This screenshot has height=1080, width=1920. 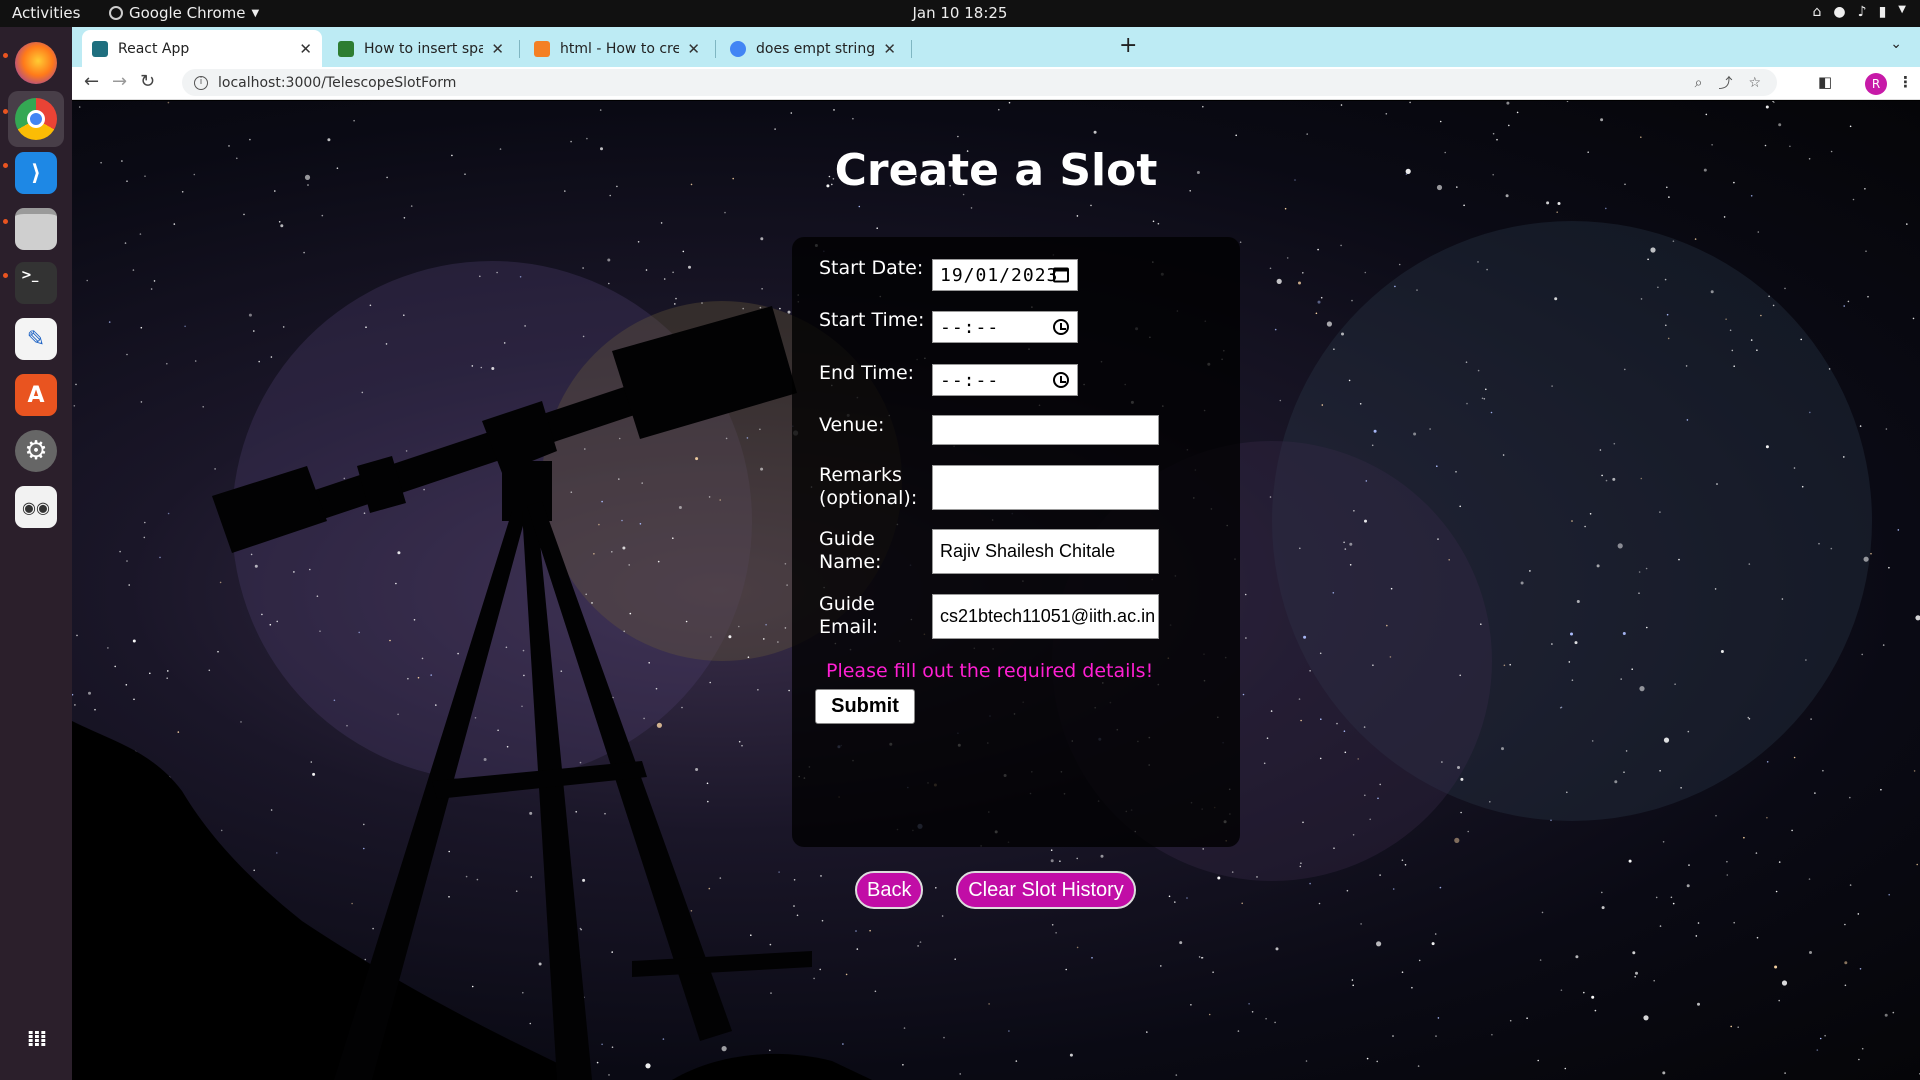 I want to click on guide-name-value: Rajiv Shailesh Chitale, so click(x=1028, y=551).